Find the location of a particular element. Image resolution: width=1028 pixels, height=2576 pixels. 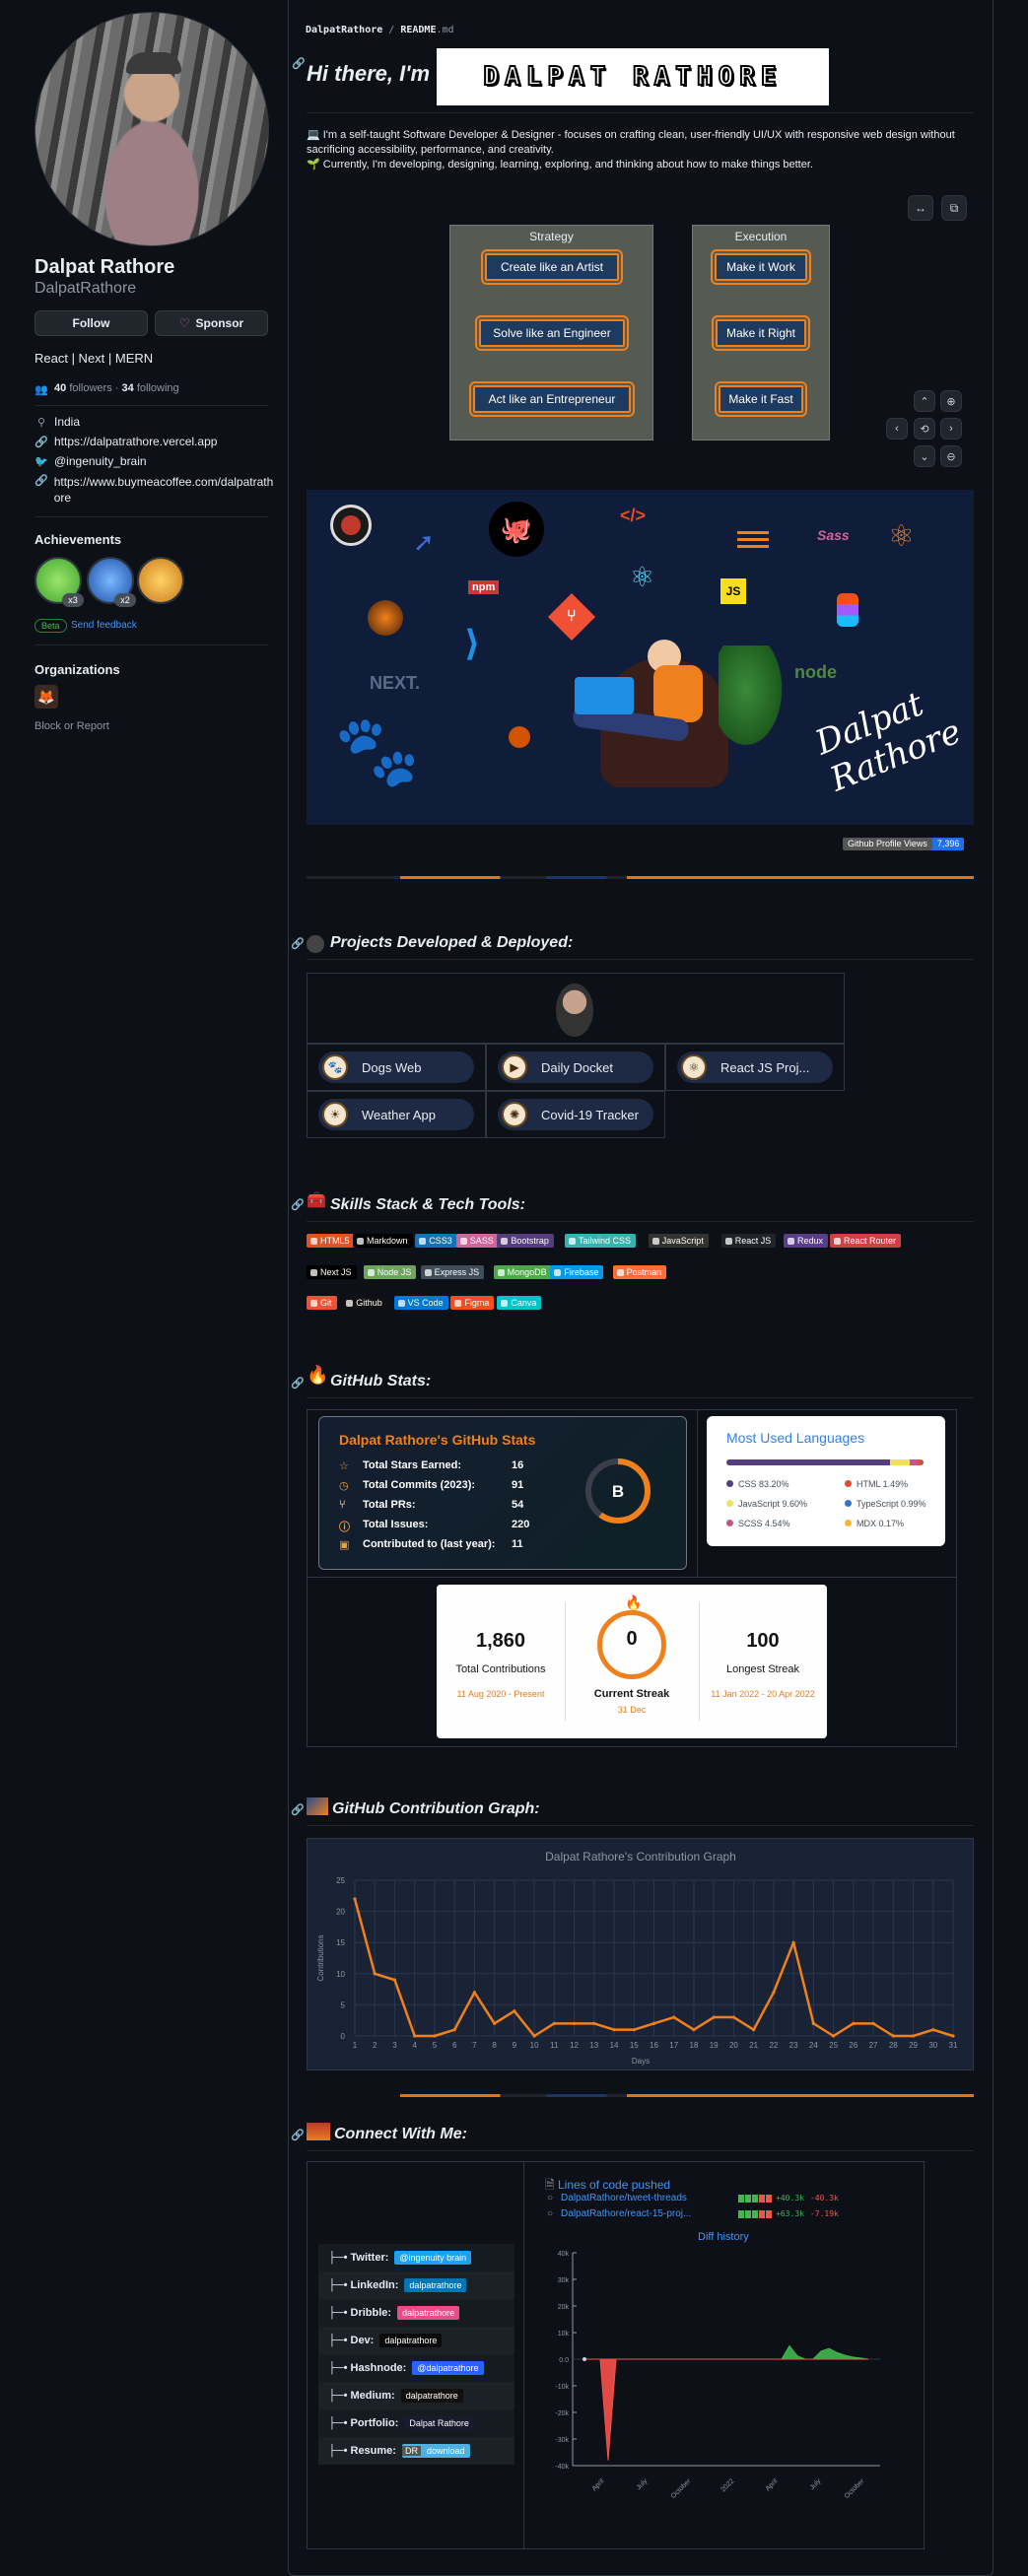

y-tick-label: -20k is located at coordinates (562, 2413).